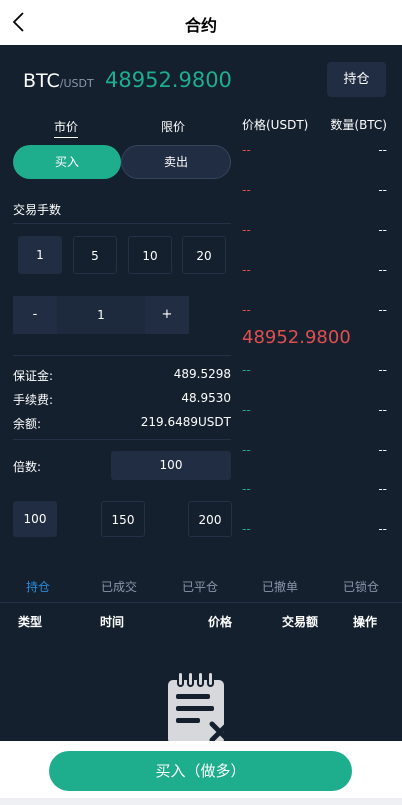  Describe the element at coordinates (35, 519) in the screenshot. I see `leverage-option-100: 100` at that location.